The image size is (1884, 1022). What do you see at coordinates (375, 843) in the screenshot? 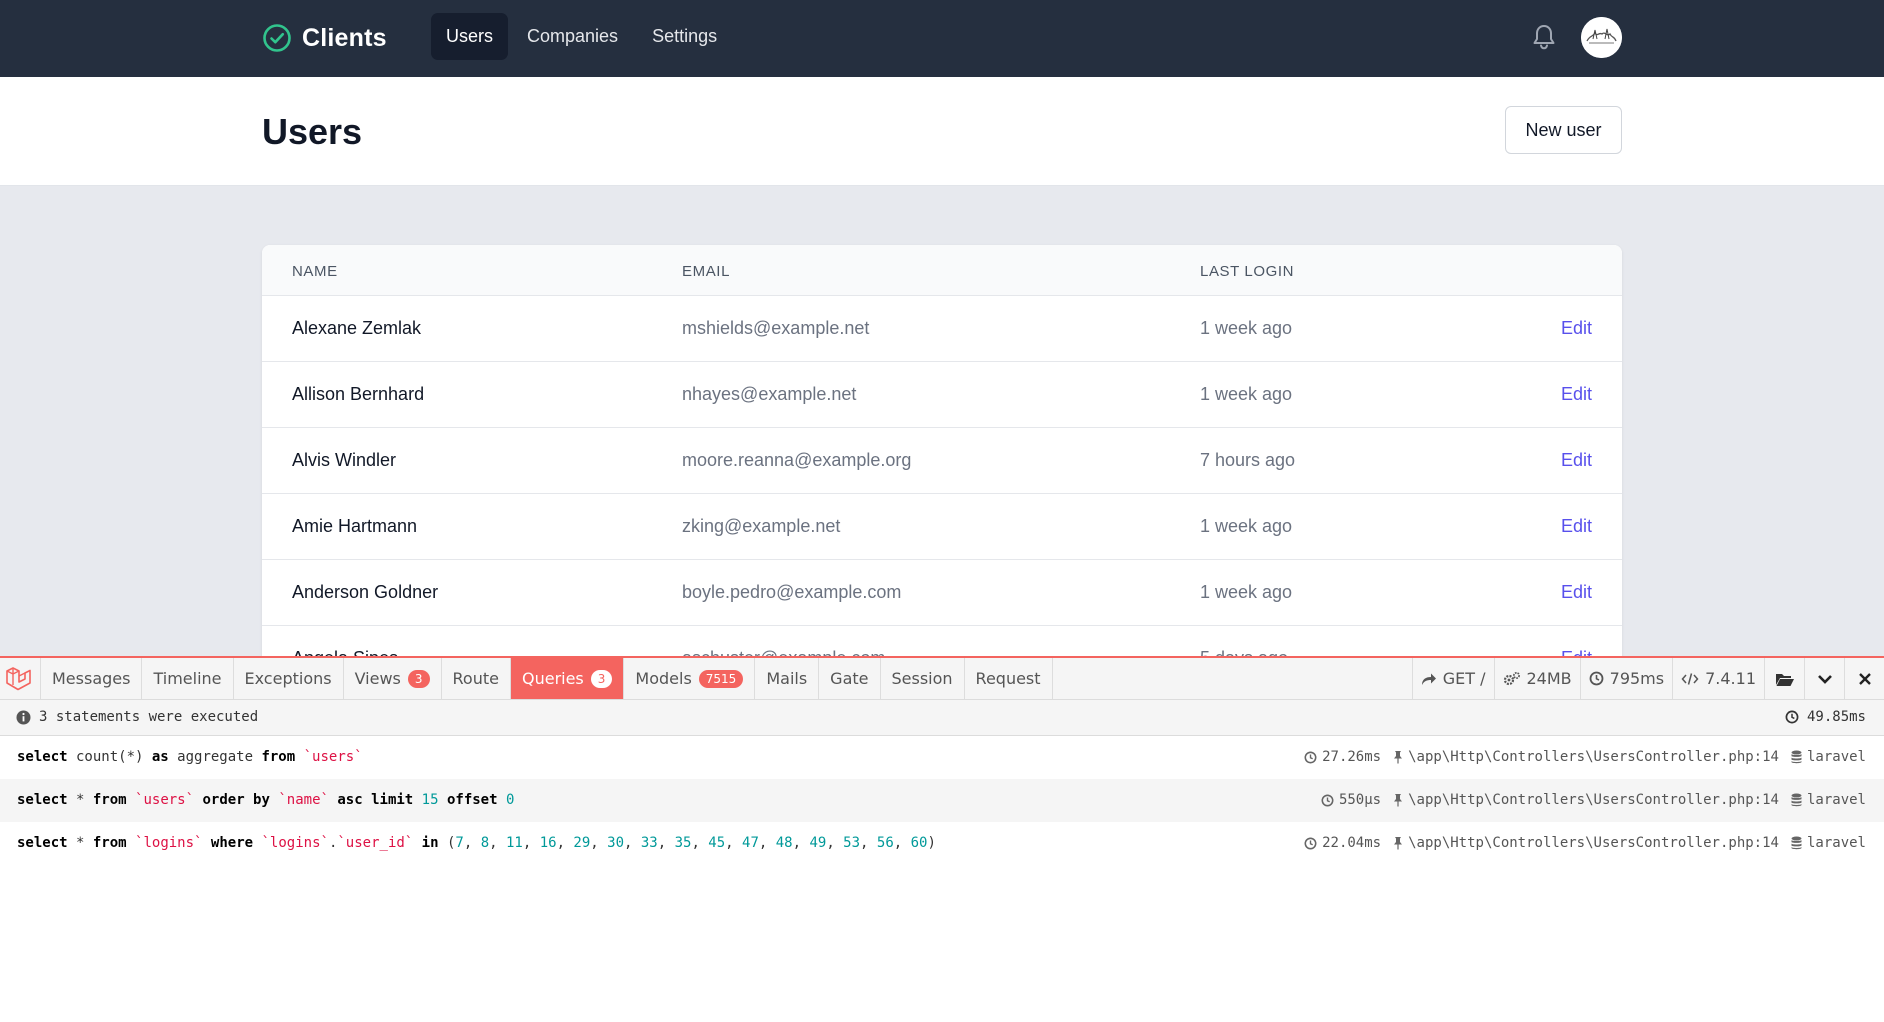
I see `sql-identifier: `user_id`` at bounding box center [375, 843].